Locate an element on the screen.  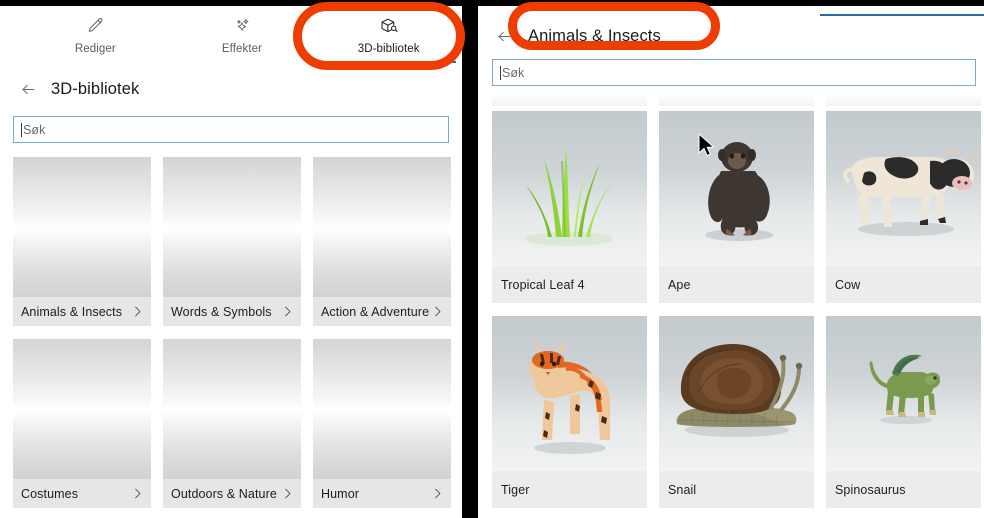
model-footer: Spinosaurus is located at coordinates (903, 489).